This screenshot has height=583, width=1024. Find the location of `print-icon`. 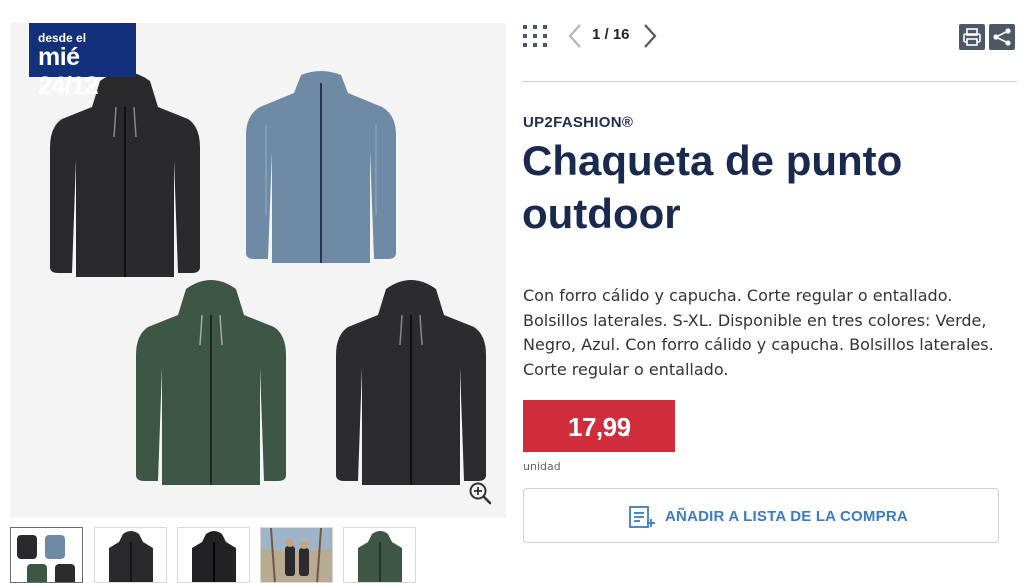

print-icon is located at coordinates (972, 37).